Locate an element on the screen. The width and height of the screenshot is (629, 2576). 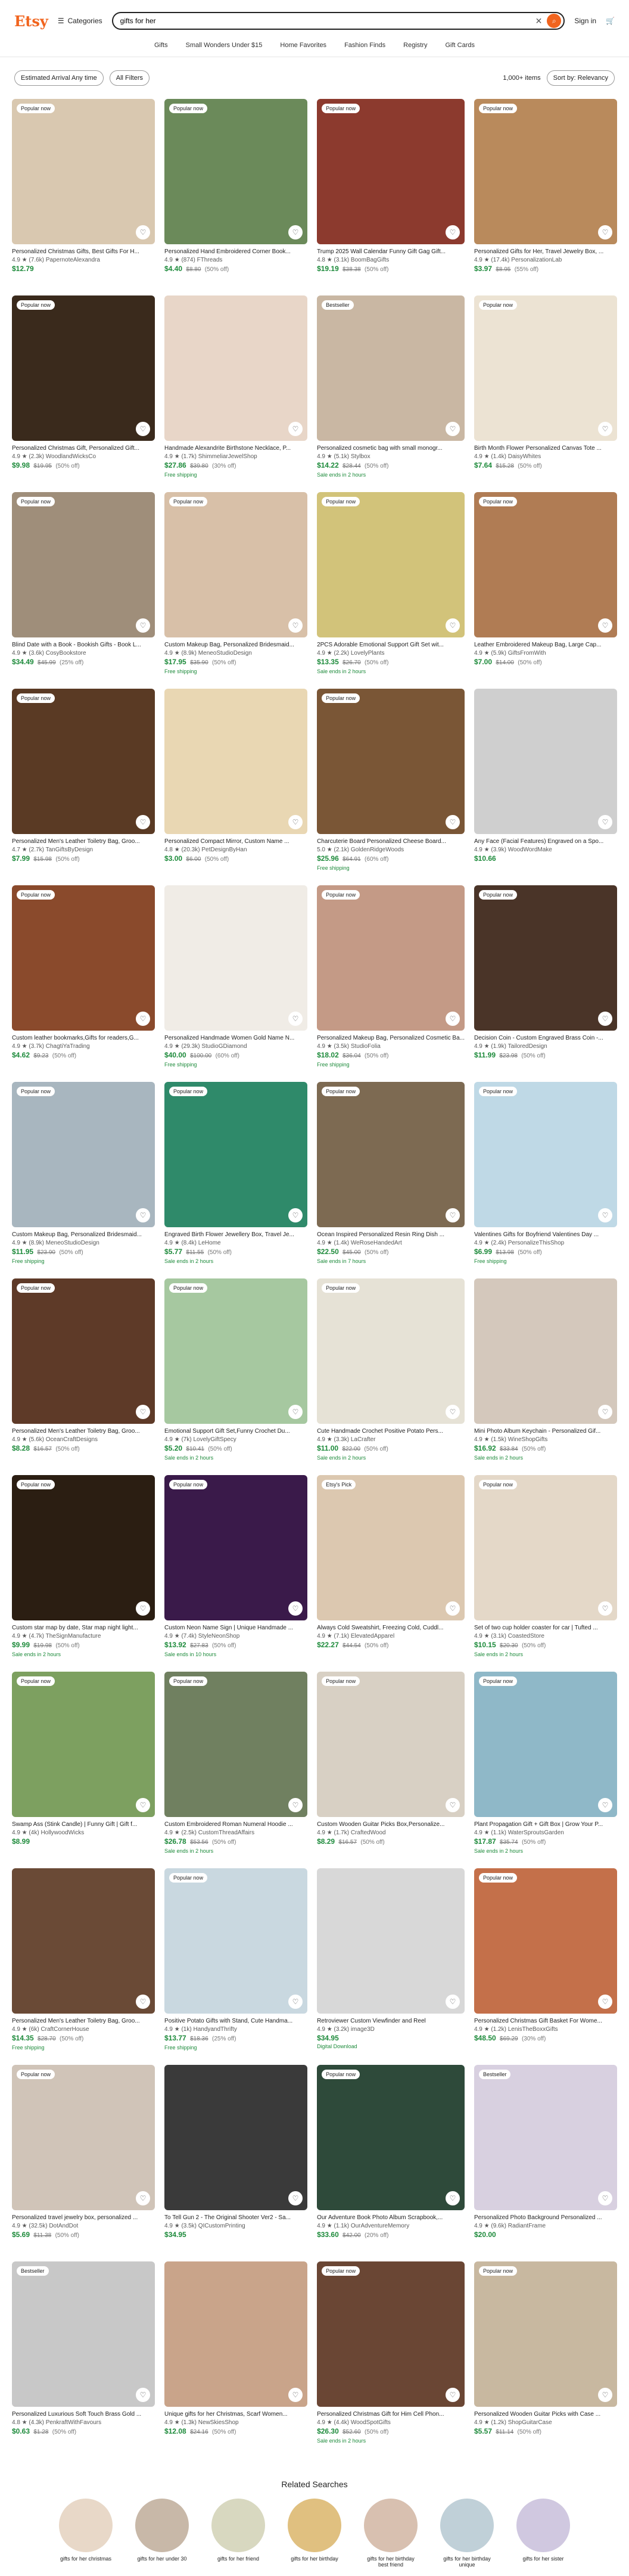
shop-name: WineShopGifts is located at coordinates (528, 1439).